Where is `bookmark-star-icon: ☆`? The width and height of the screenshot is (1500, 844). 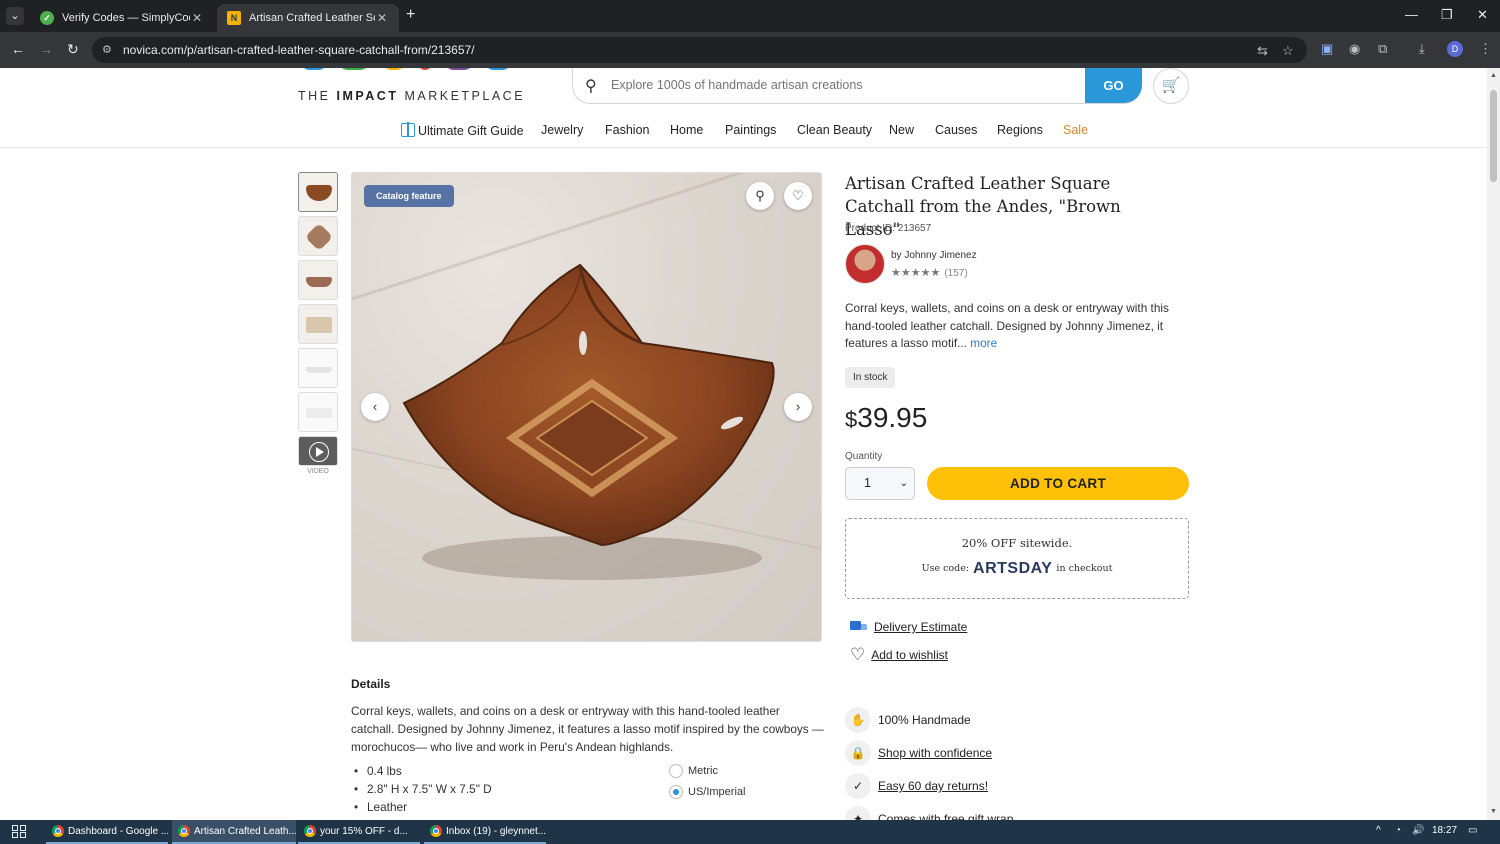 bookmark-star-icon: ☆ is located at coordinates (1288, 51).